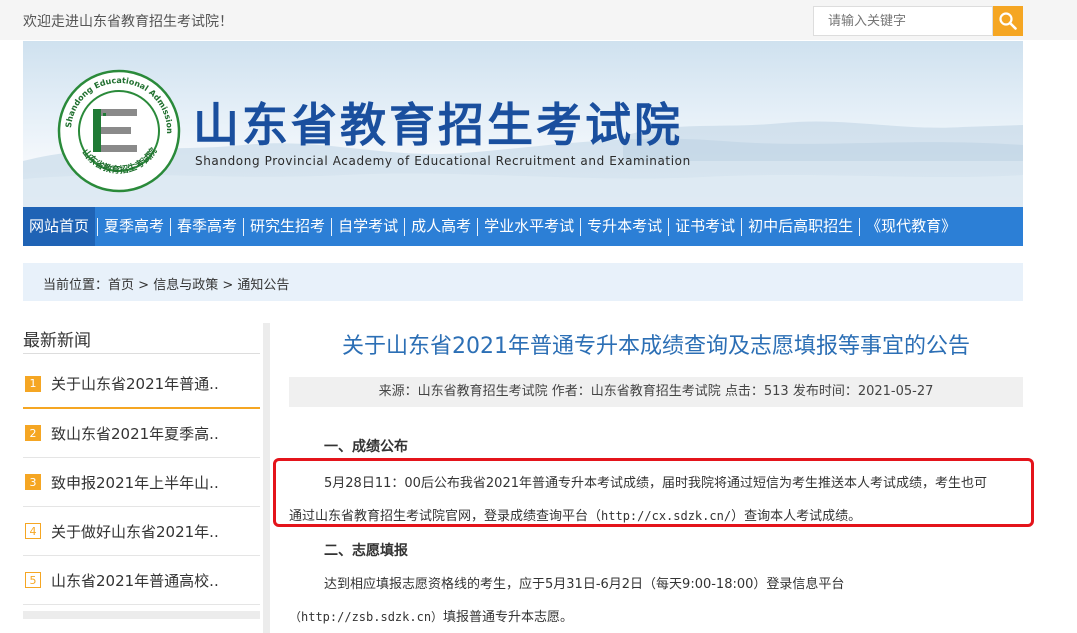 This screenshot has width=1077, height=633. Describe the element at coordinates (911, 226) in the screenshot. I see `nav-item-modern-education: 《现代教育》` at that location.